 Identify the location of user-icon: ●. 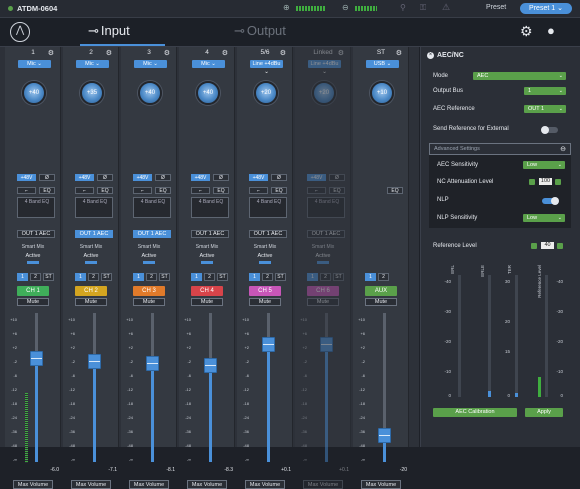
(551, 30).